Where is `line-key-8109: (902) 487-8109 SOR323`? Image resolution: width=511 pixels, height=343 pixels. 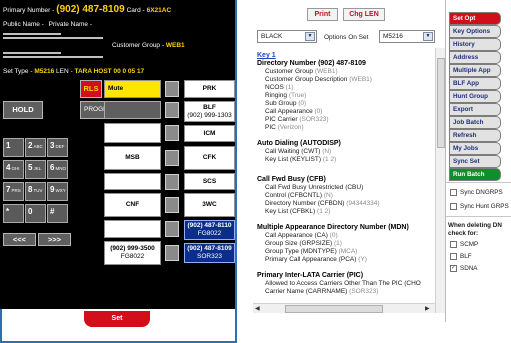
line-key-8109: (902) 487-8109 SOR323 is located at coordinates (209, 253).